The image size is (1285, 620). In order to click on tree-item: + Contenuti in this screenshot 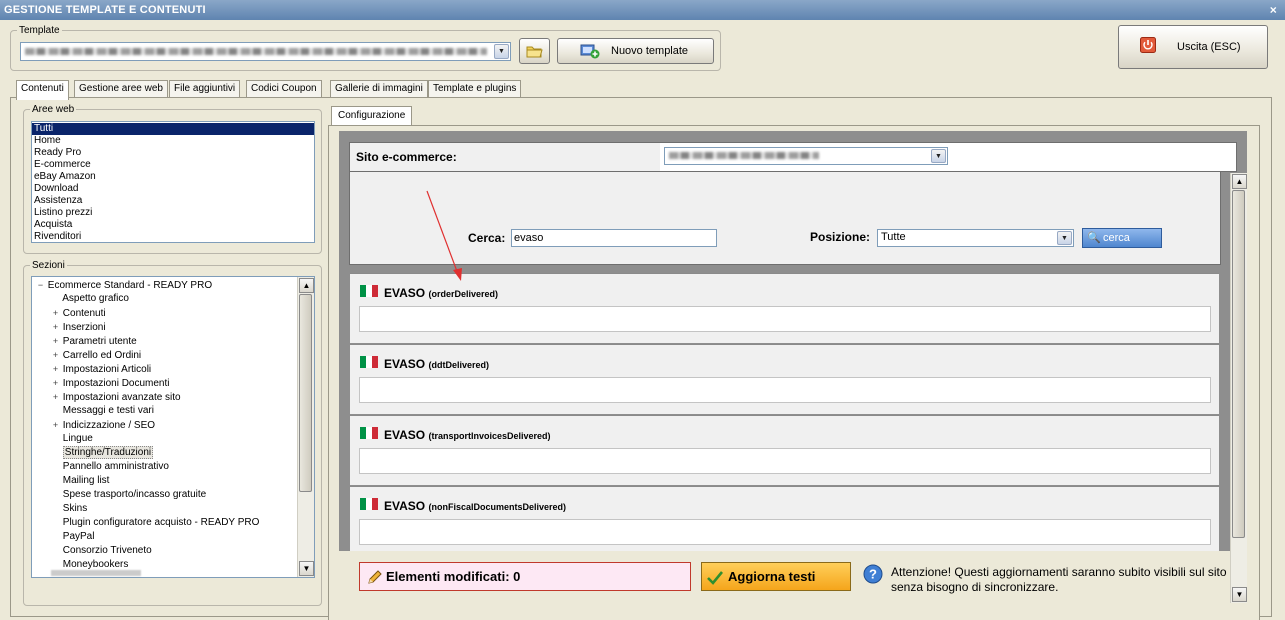, I will do `click(78, 313)`.